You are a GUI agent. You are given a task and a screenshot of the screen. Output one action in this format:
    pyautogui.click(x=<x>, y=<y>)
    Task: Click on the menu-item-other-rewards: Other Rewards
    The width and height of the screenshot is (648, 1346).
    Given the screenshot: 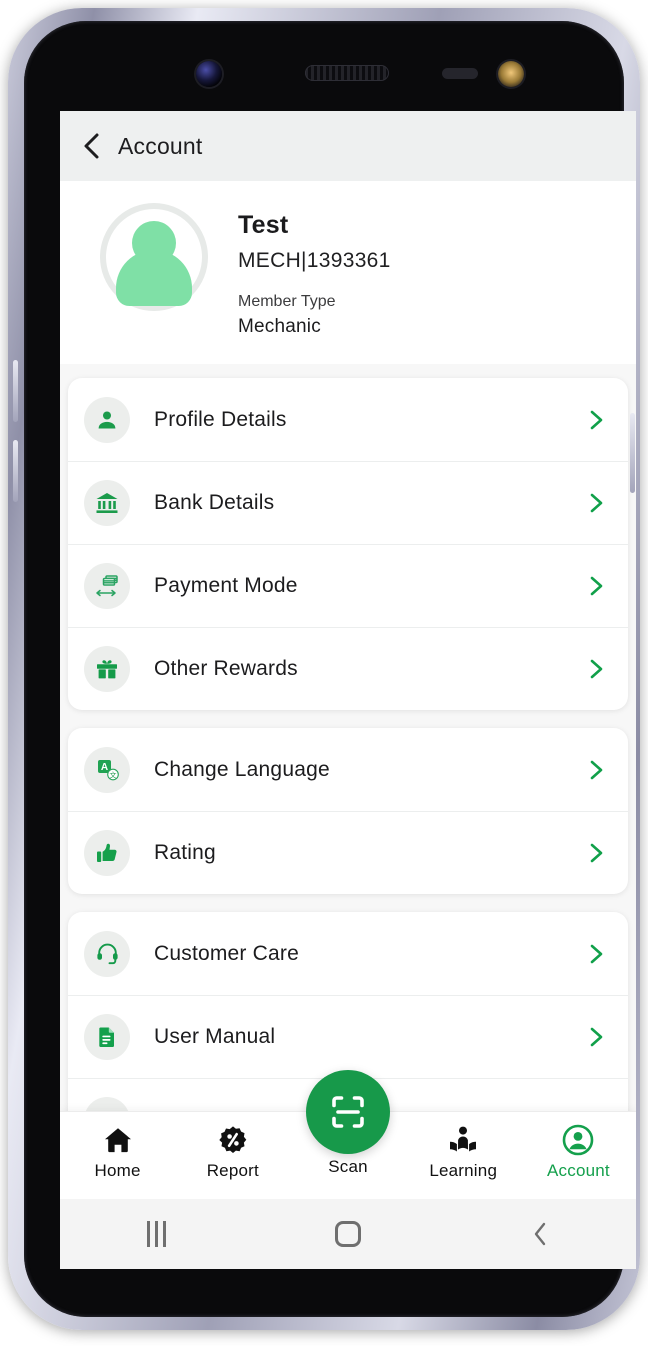 What is the action you would take?
    pyautogui.click(x=348, y=668)
    